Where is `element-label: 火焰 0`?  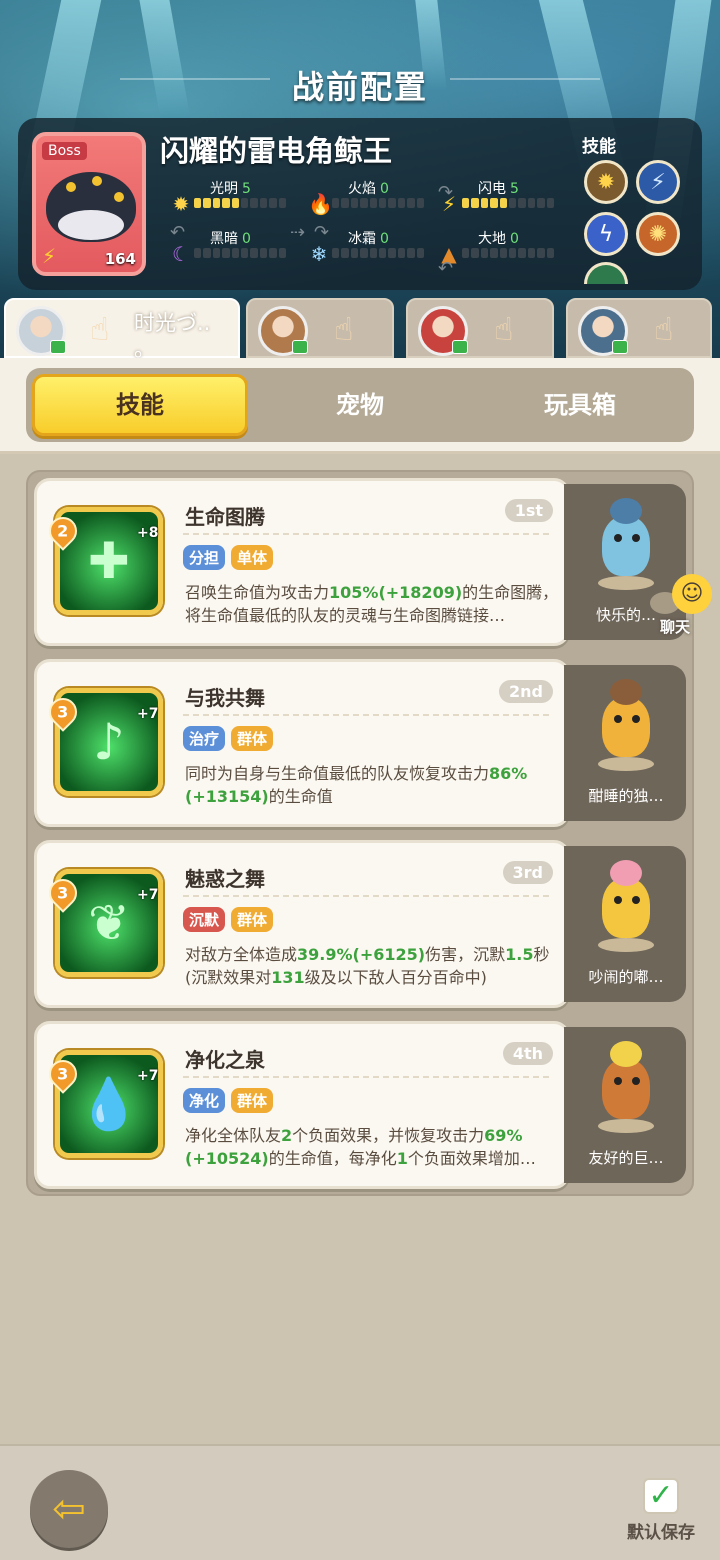
element-label: 火焰 0 is located at coordinates (368, 188).